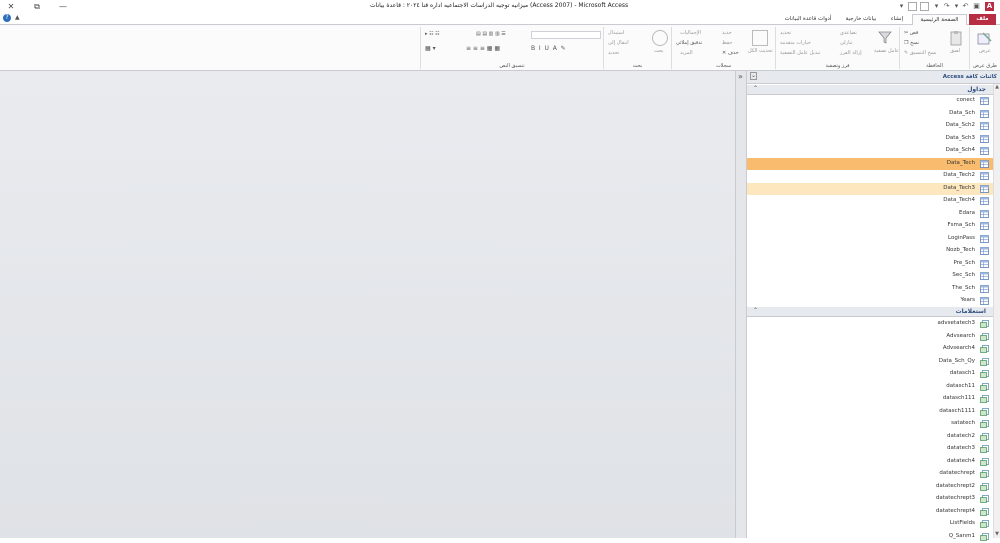 Image resolution: width=1000 pixels, height=543 pixels. I want to click on nav-query-item: datasch11, so click(870, 387).